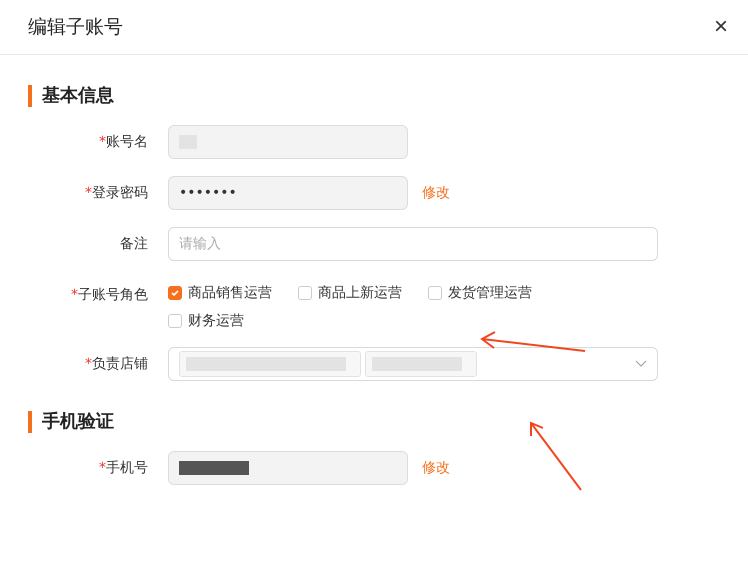 The width and height of the screenshot is (748, 588). What do you see at coordinates (109, 295) in the screenshot?
I see `field-label: *子账号角色` at bounding box center [109, 295].